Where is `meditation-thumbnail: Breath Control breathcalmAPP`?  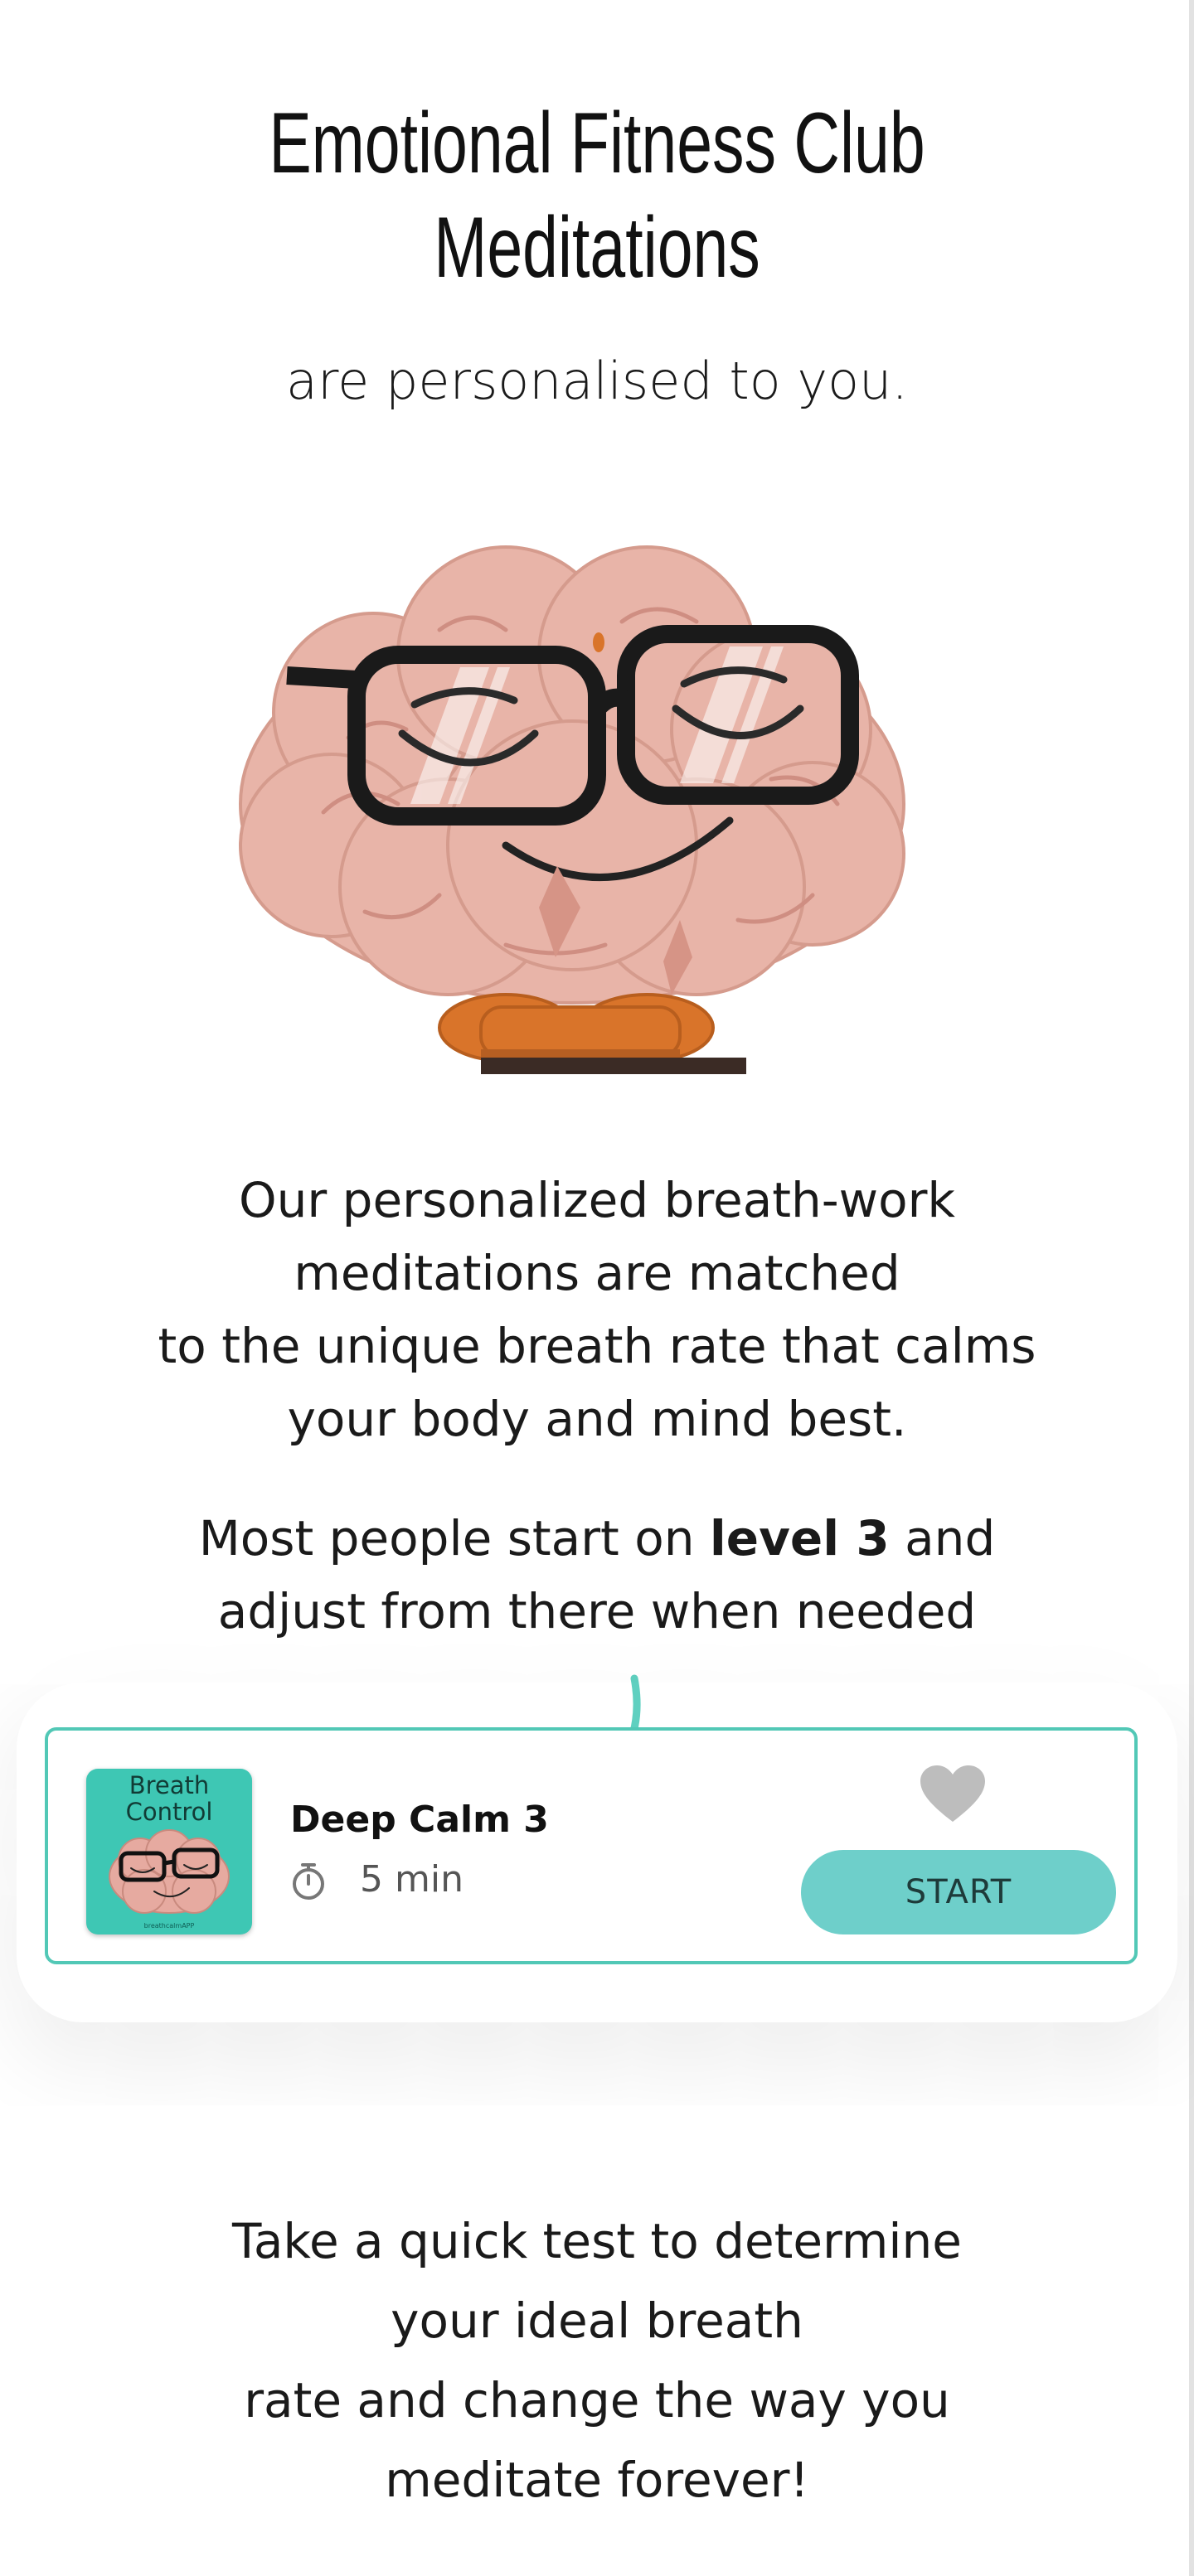
meditation-thumbnail: Breath Control breathcalmAPP is located at coordinates (169, 1851).